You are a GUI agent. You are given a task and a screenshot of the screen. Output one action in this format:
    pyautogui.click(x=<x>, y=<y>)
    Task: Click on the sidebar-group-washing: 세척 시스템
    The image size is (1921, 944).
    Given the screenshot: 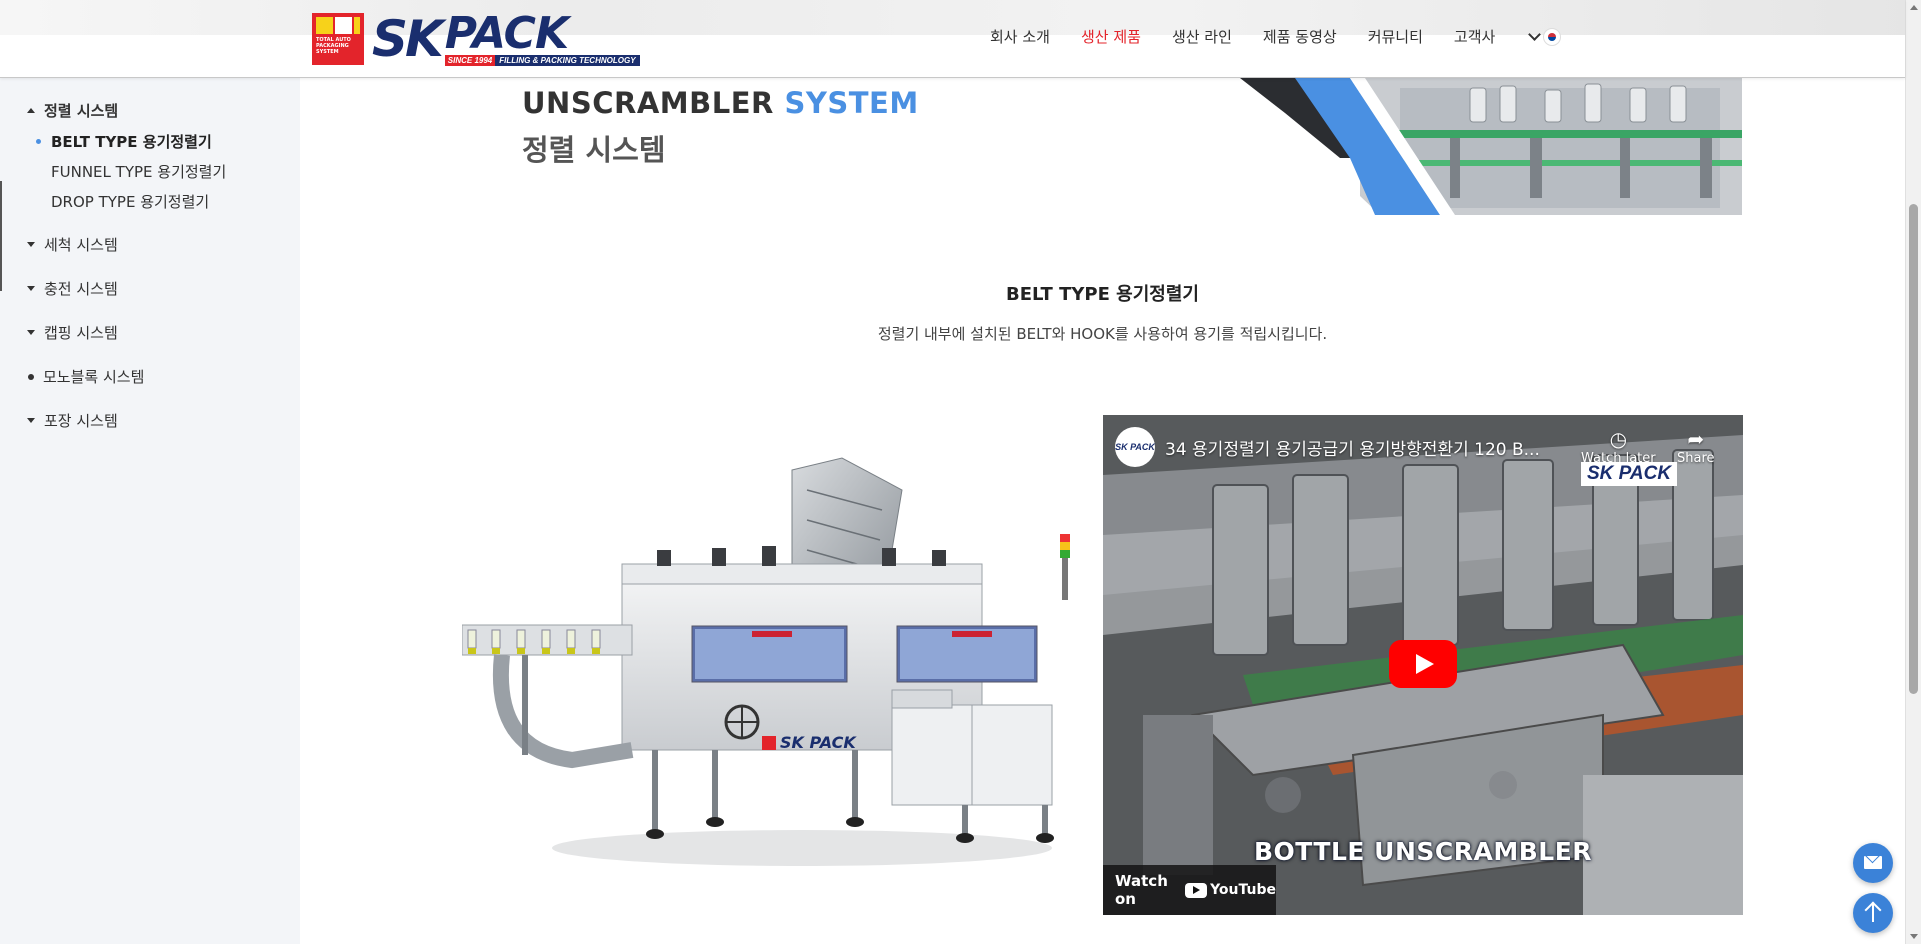 What is the action you would take?
    pyautogui.click(x=72, y=244)
    